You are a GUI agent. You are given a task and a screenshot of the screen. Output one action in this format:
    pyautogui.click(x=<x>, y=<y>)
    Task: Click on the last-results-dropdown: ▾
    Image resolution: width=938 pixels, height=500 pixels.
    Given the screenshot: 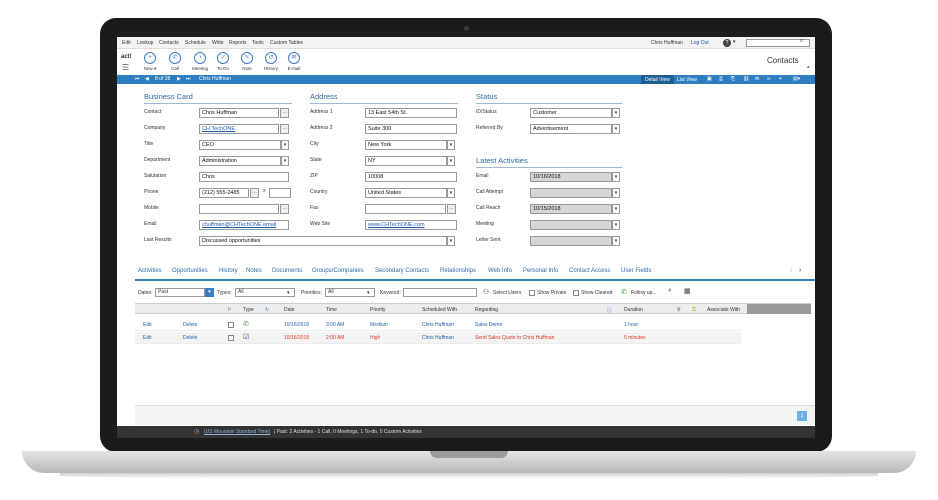 What is the action you would take?
    pyautogui.click(x=451, y=241)
    